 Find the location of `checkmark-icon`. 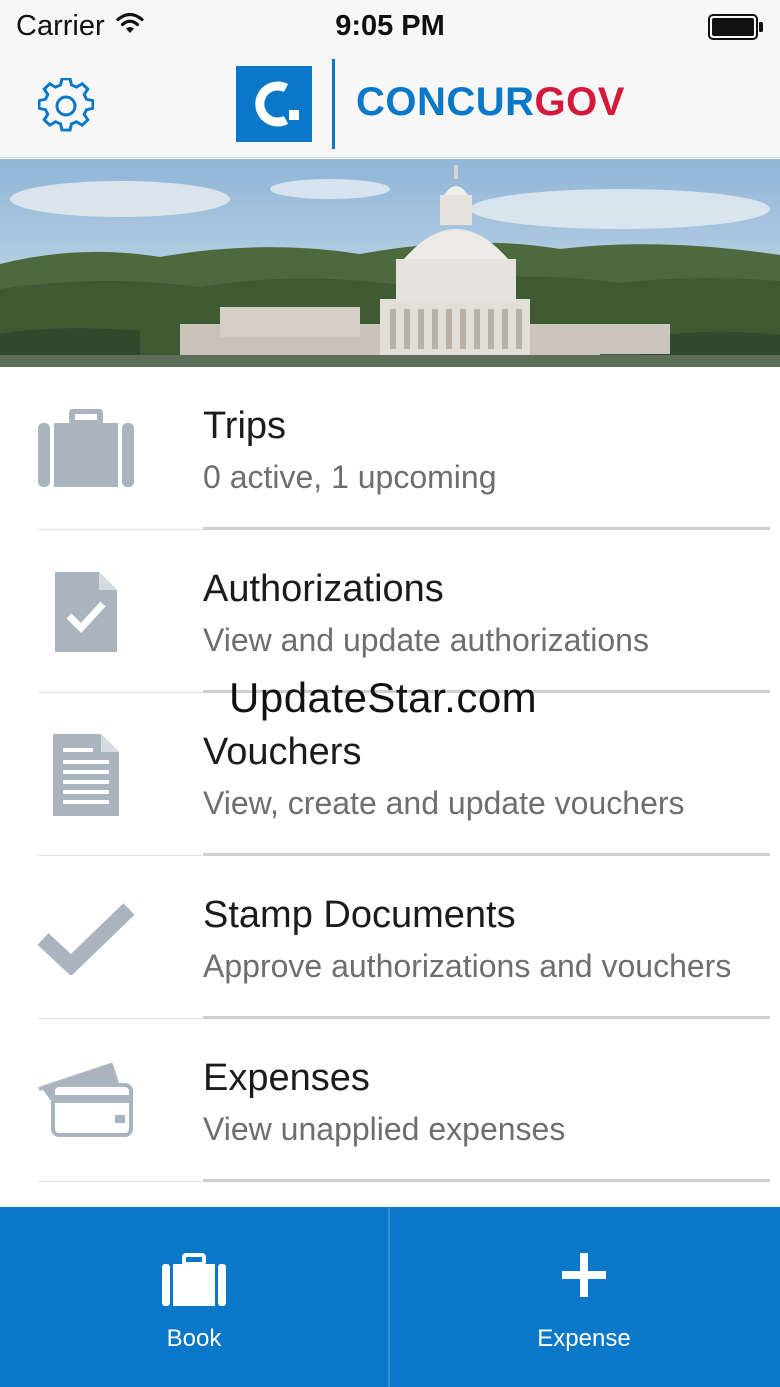

checkmark-icon is located at coordinates (86, 937).